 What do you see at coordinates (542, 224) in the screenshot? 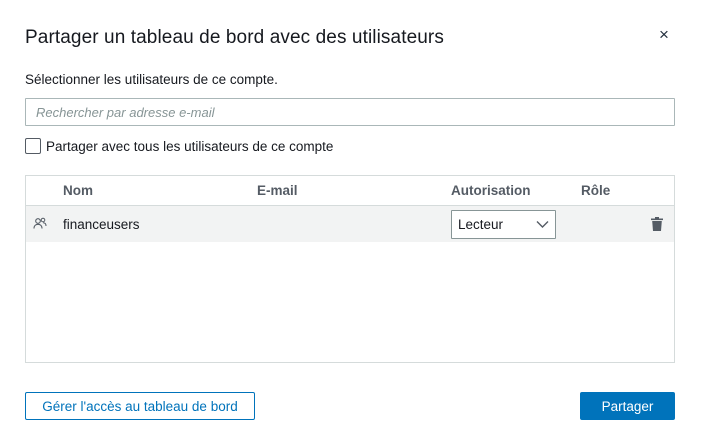
I see `chevron-down-icon` at bounding box center [542, 224].